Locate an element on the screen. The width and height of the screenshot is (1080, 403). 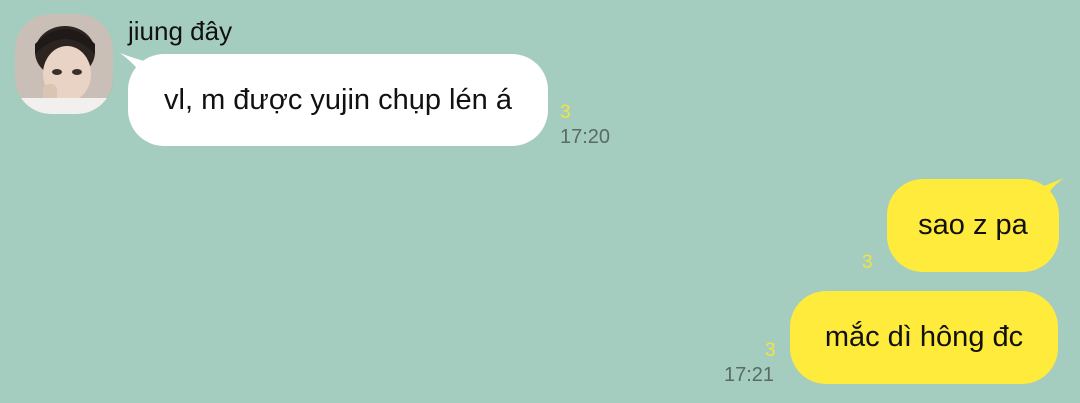
sender-name: jiung đây is located at coordinates (180, 31).